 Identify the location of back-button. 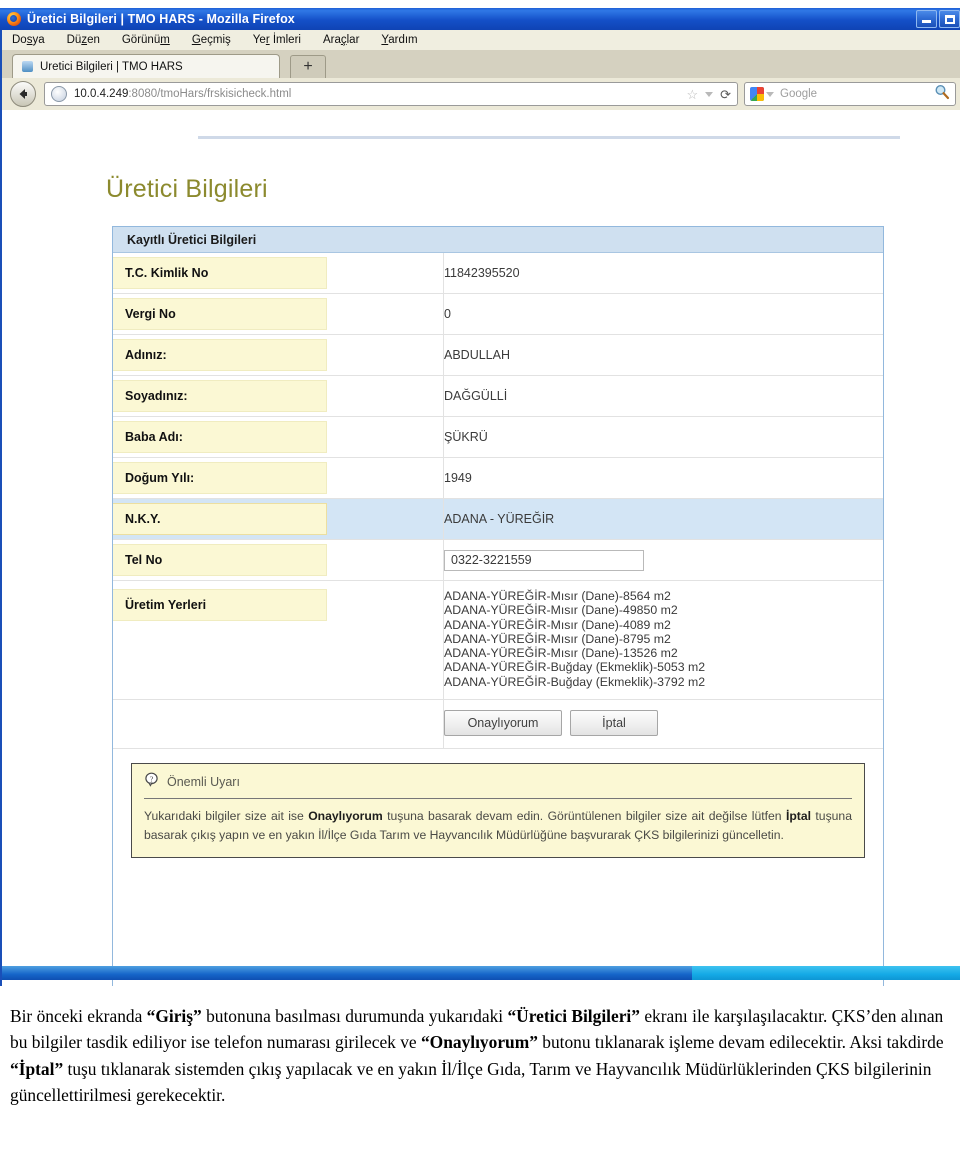
(23, 94).